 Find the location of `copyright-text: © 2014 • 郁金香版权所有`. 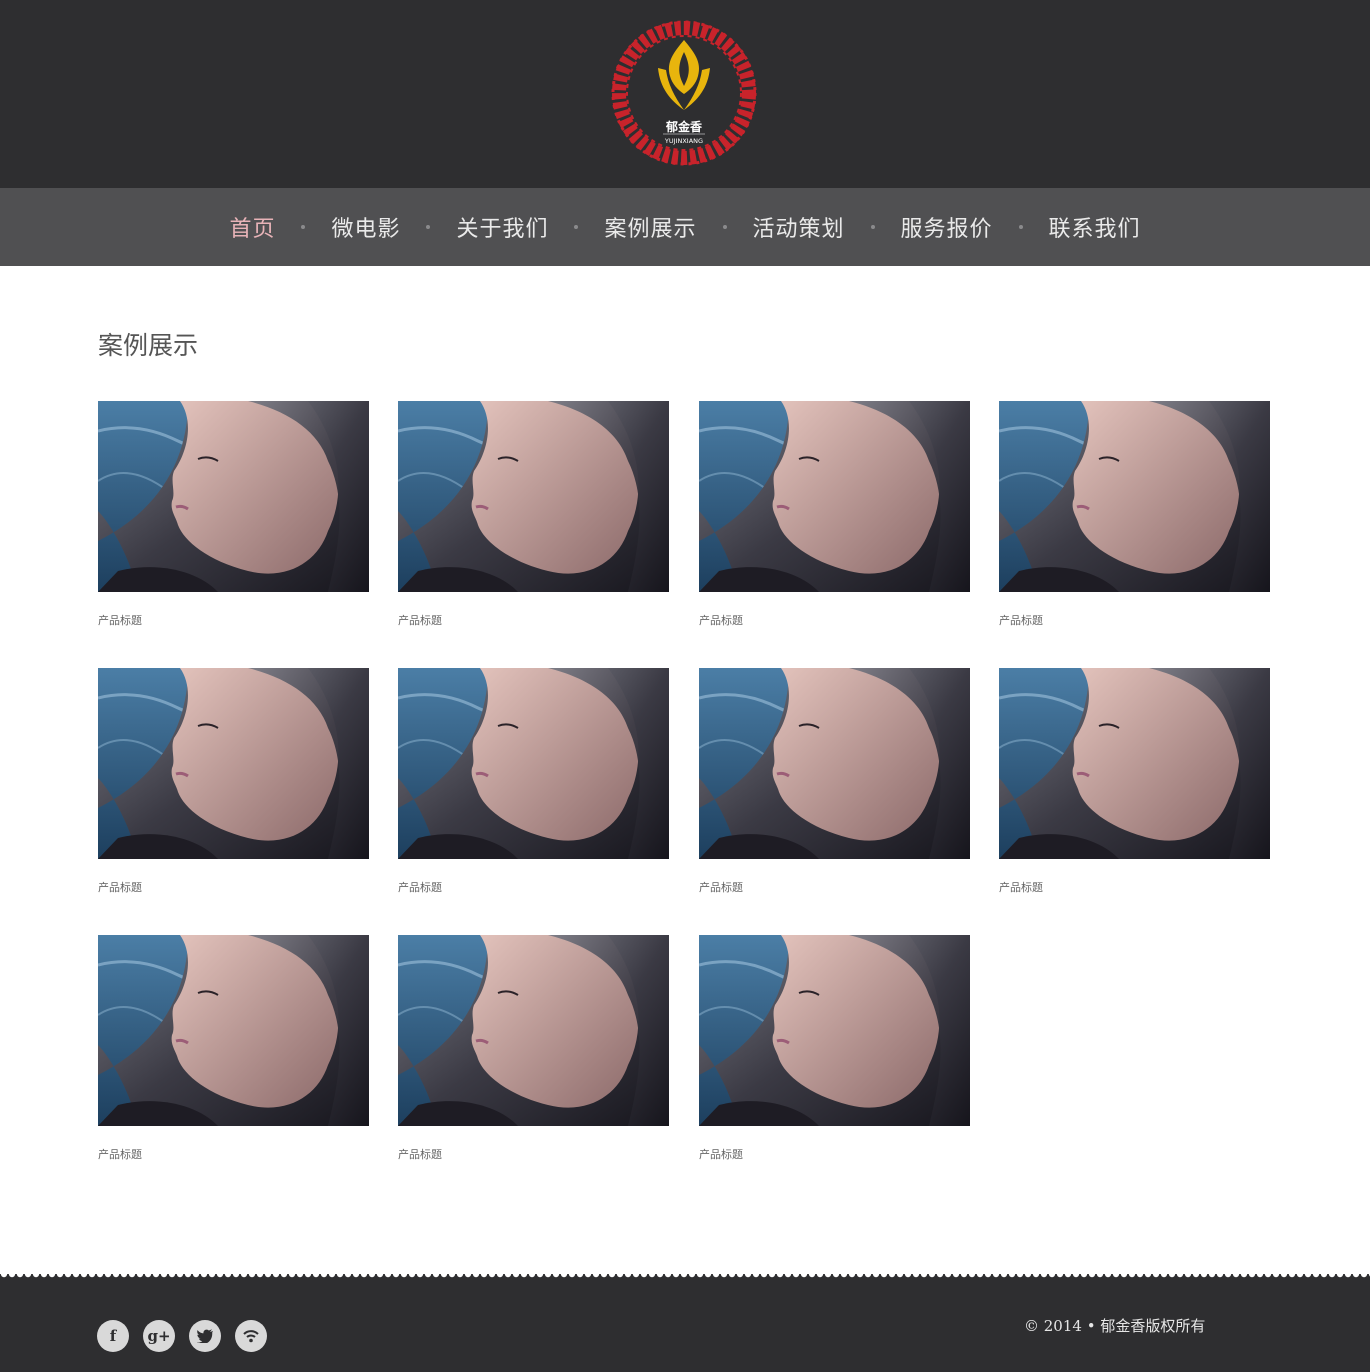

copyright-text: © 2014 • 郁金香版权所有 is located at coordinates (1115, 1326).